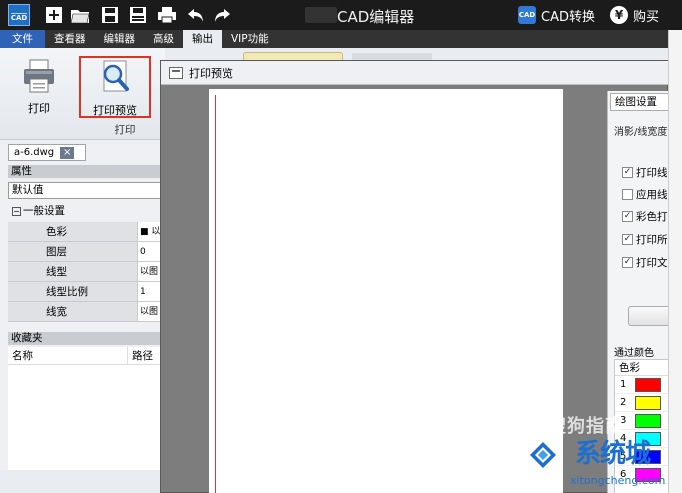  What do you see at coordinates (645, 216) in the screenshot?
I see `option-checkbox: ✓ 彩色打` at bounding box center [645, 216].